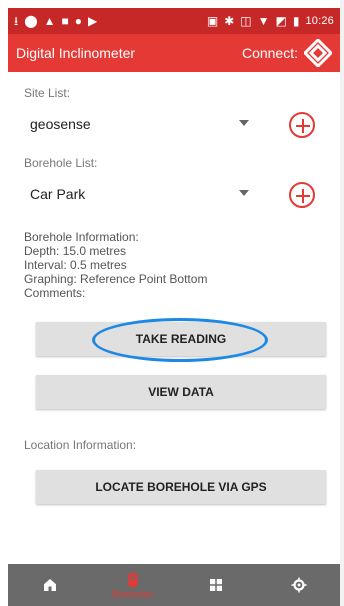 This screenshot has width=344, height=606. I want to click on device-frame, so click(342, 303).